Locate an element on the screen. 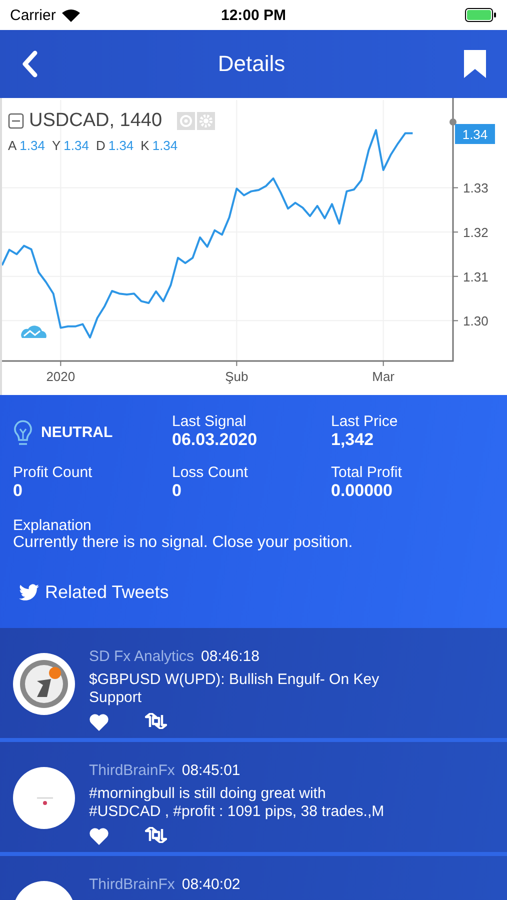 This screenshot has height=900, width=507. stat-value: 0.00000 is located at coordinates (362, 491).